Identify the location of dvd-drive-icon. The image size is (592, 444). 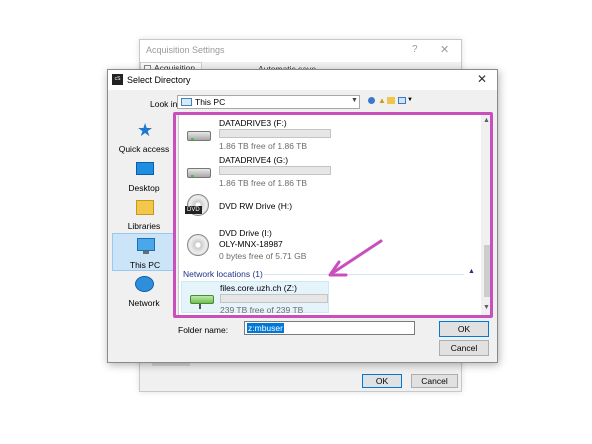
(198, 245).